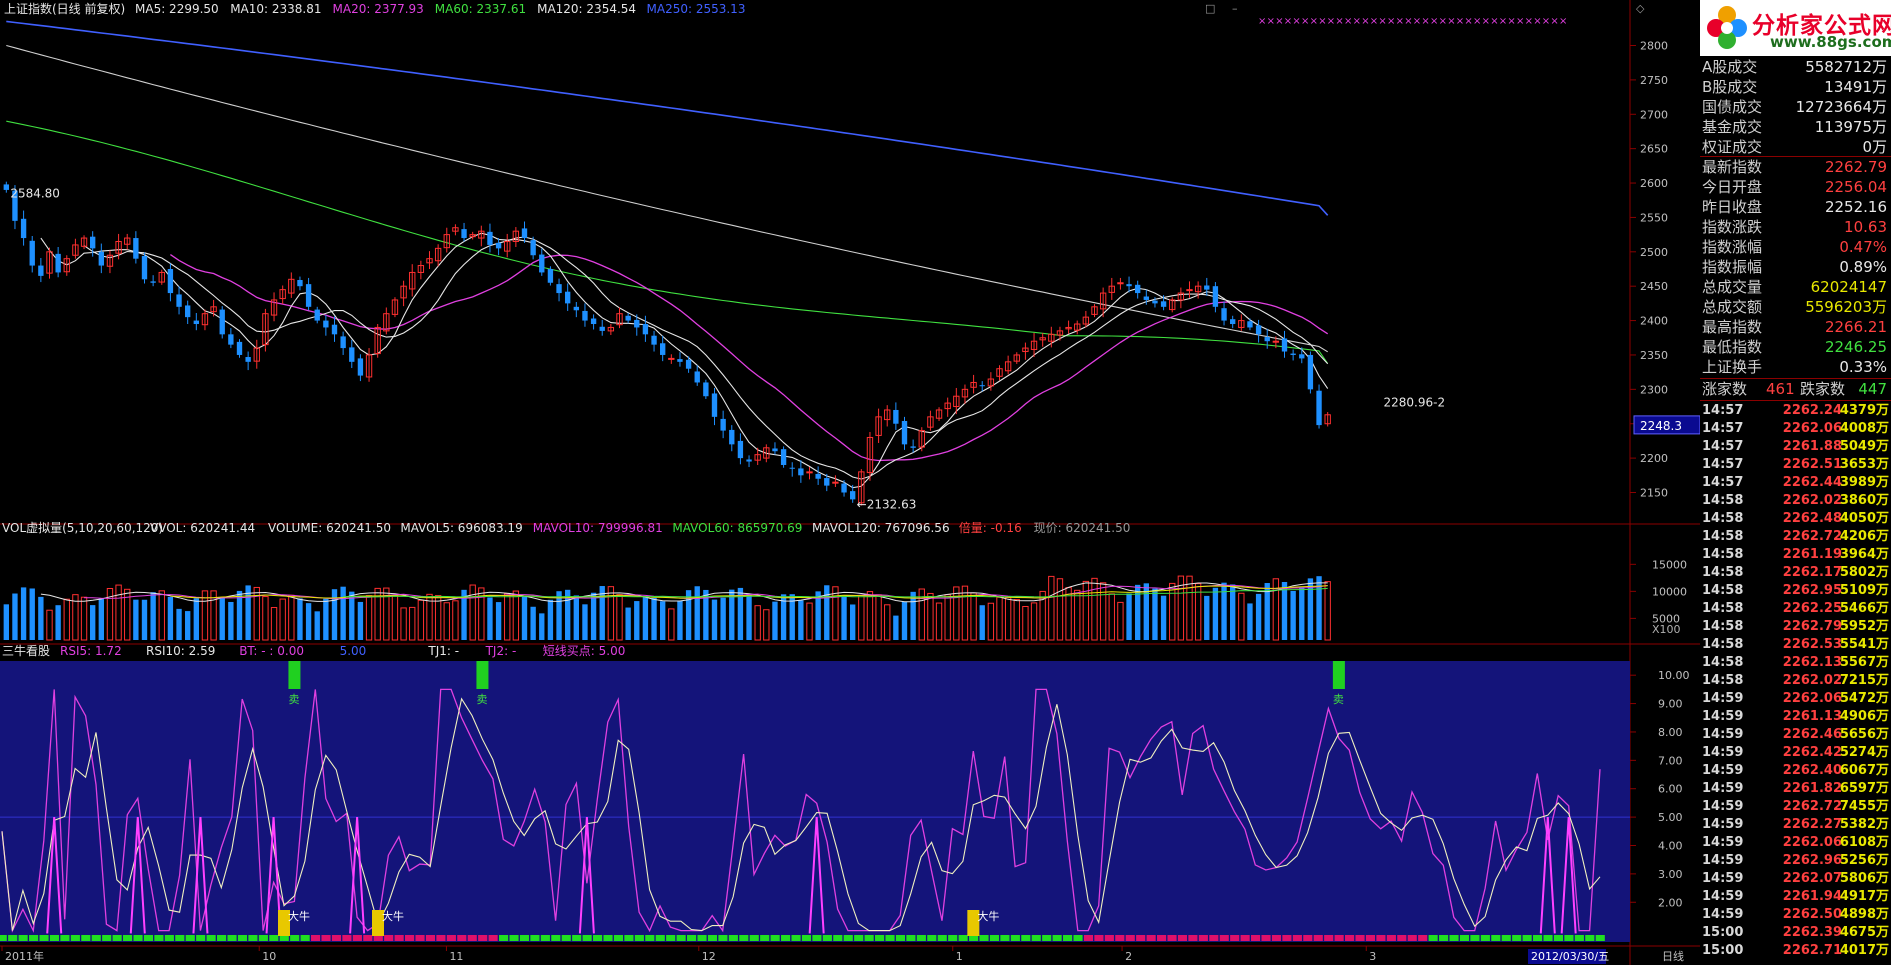 The height and width of the screenshot is (965, 1891). Describe the element at coordinates (1796, 627) in the screenshot. I see `tick-row: 14:58 2262.79 5952万` at that location.